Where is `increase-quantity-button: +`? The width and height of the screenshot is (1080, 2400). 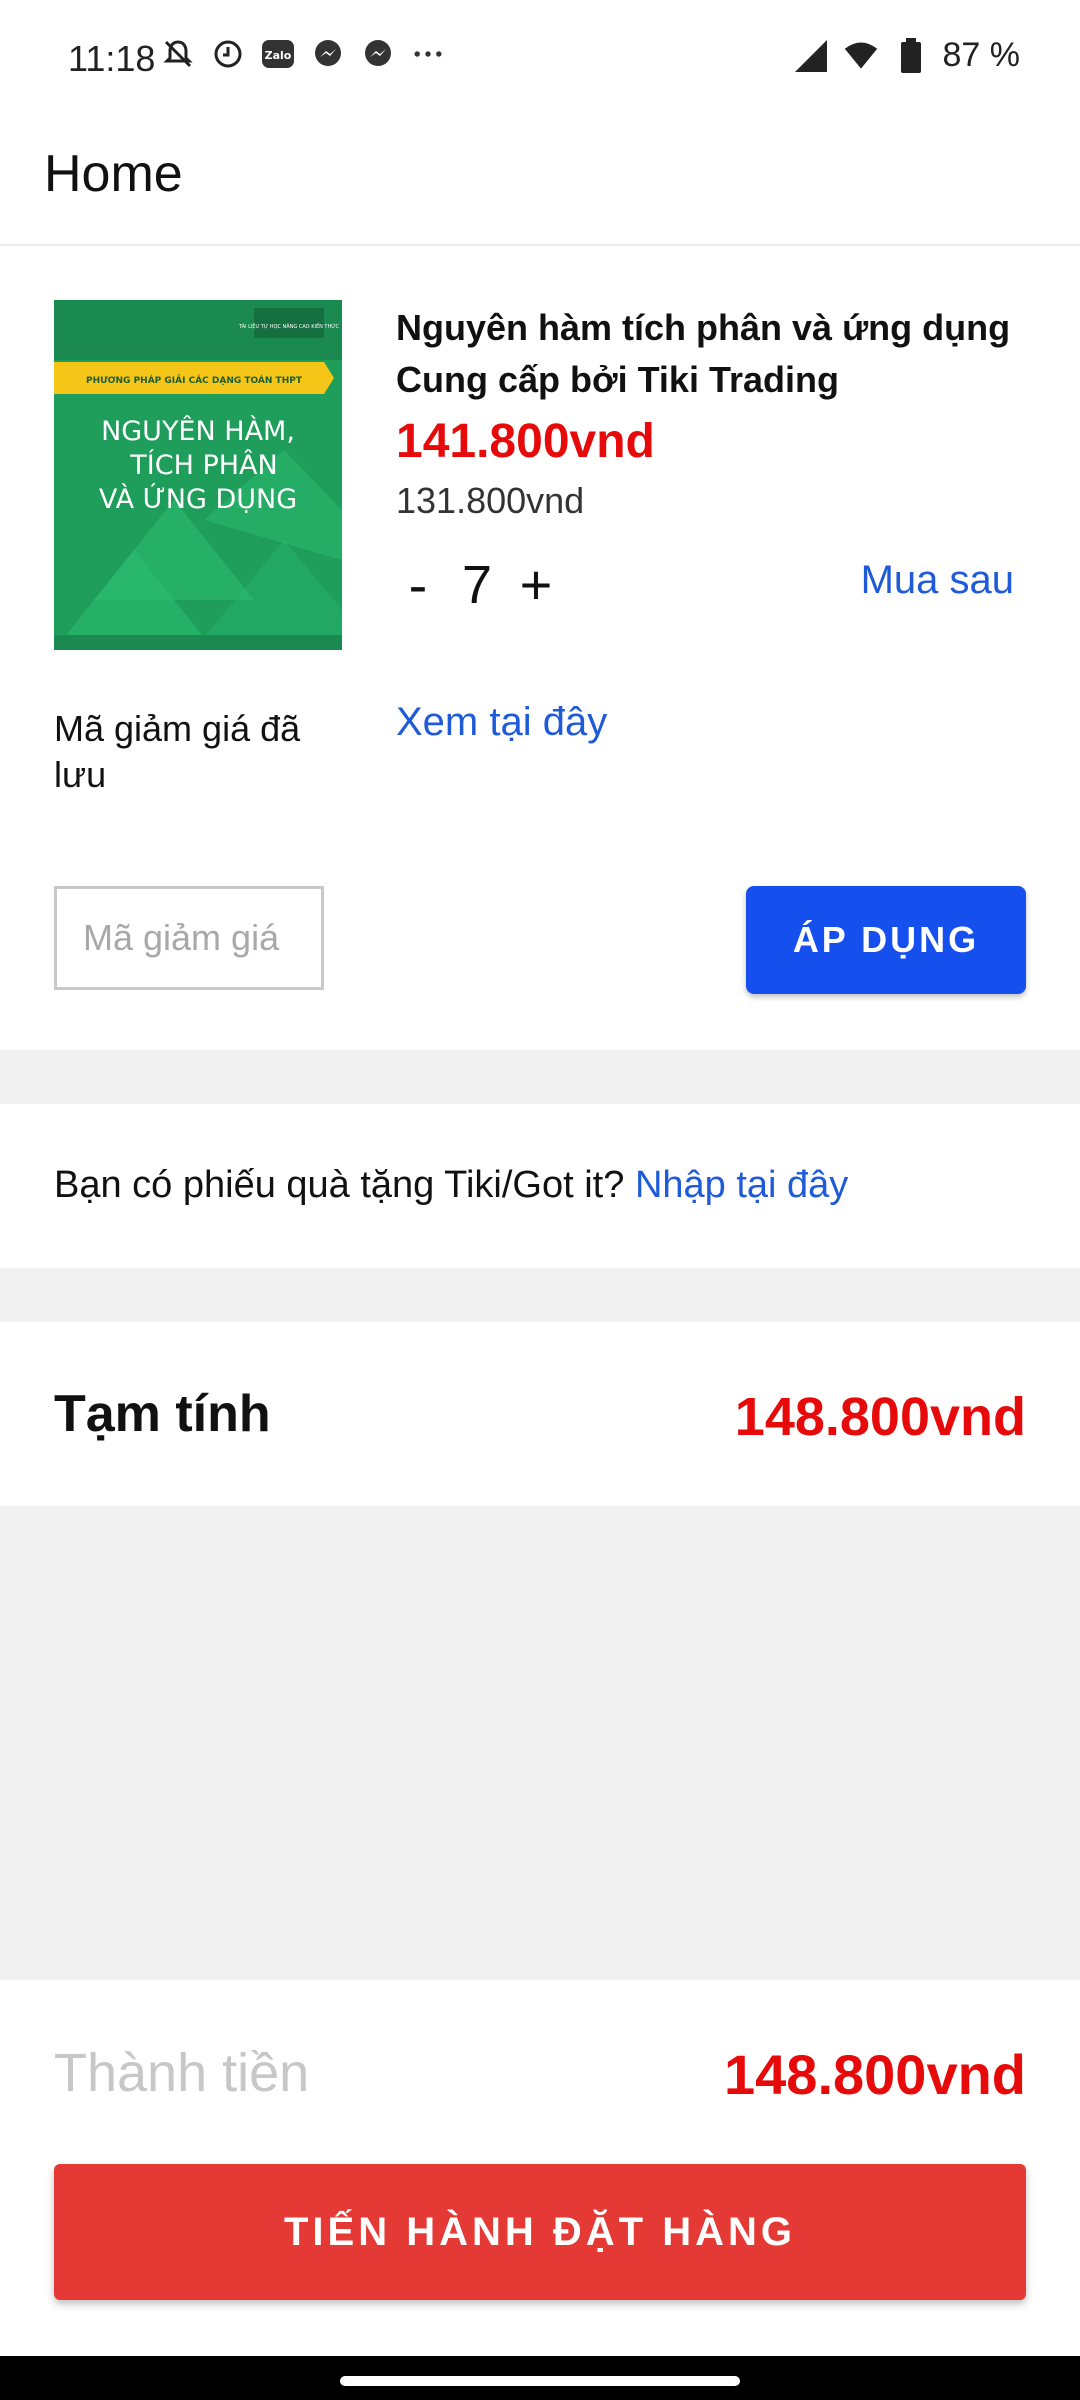
increase-quantity-button: + is located at coordinates (536, 584).